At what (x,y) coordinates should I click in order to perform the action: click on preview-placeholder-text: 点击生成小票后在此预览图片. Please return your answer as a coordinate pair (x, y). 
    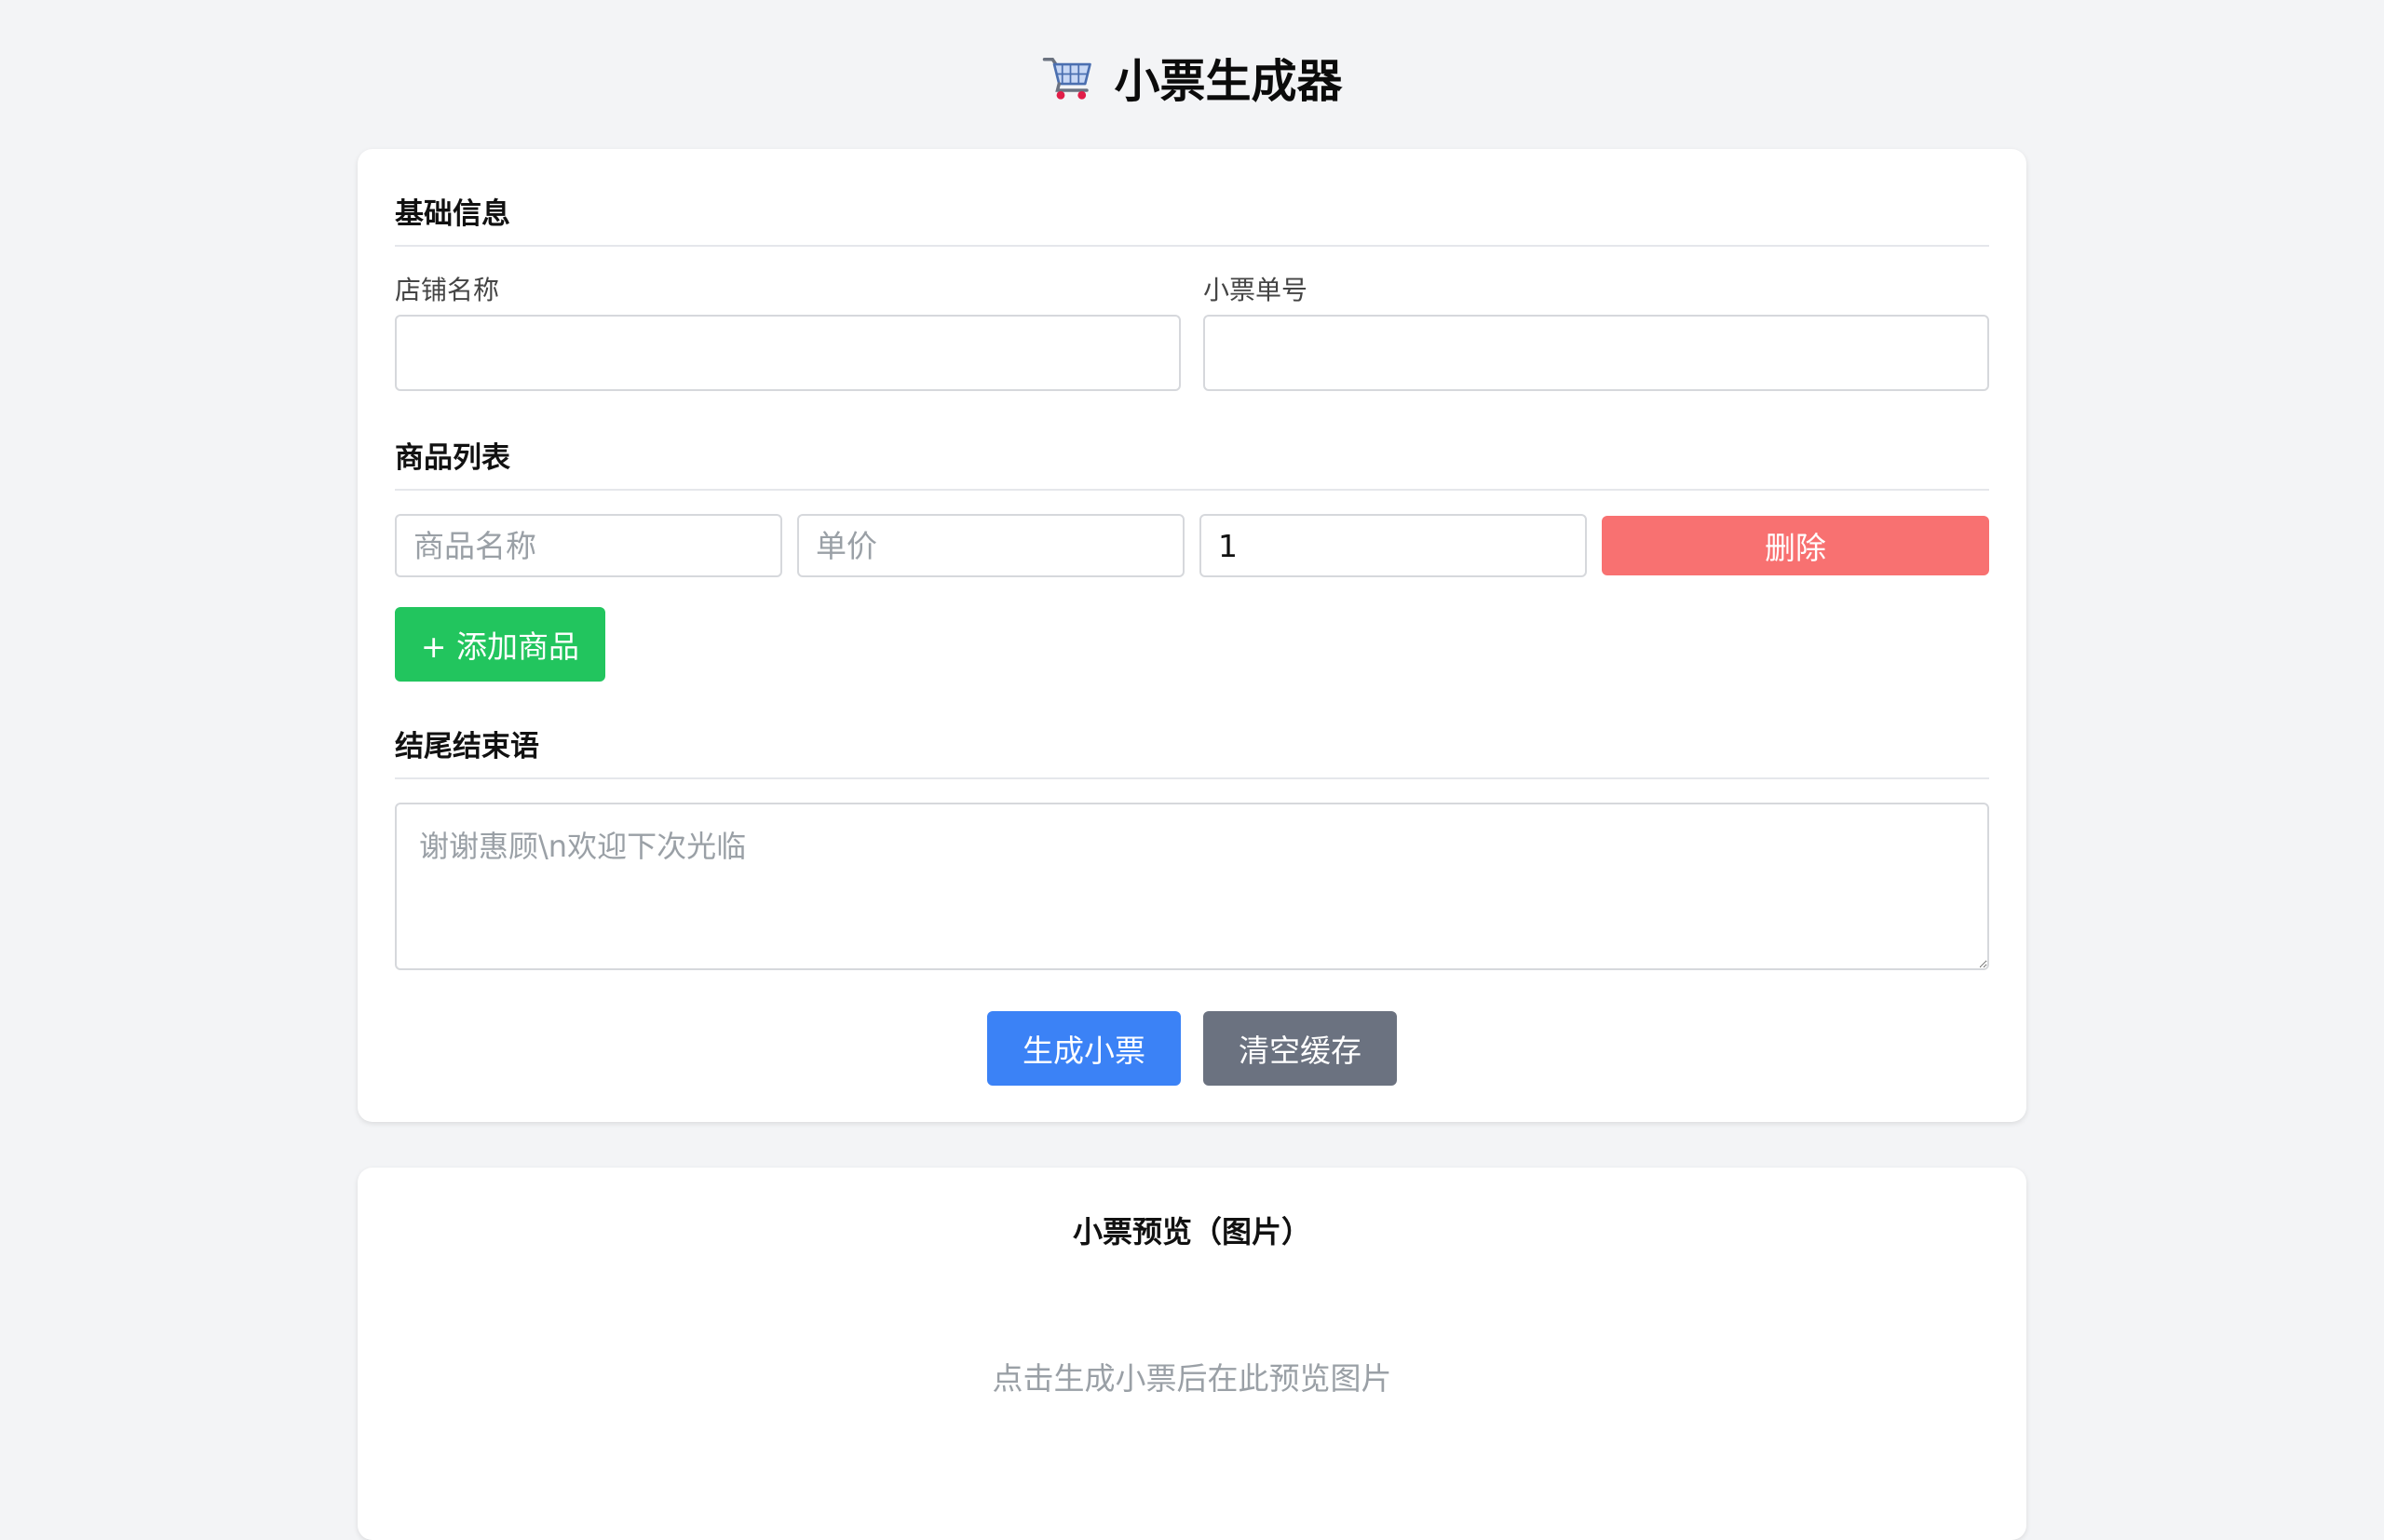
    Looking at the image, I should click on (1192, 1379).